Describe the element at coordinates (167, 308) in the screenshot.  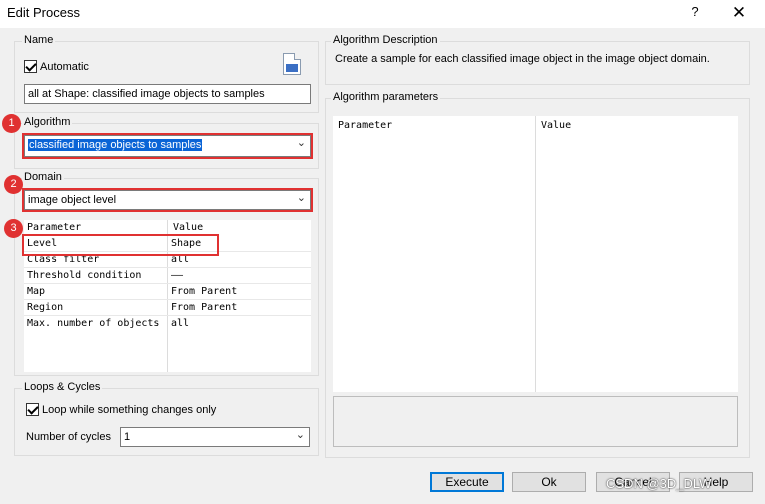
I see `table-row: Region From Parent` at that location.